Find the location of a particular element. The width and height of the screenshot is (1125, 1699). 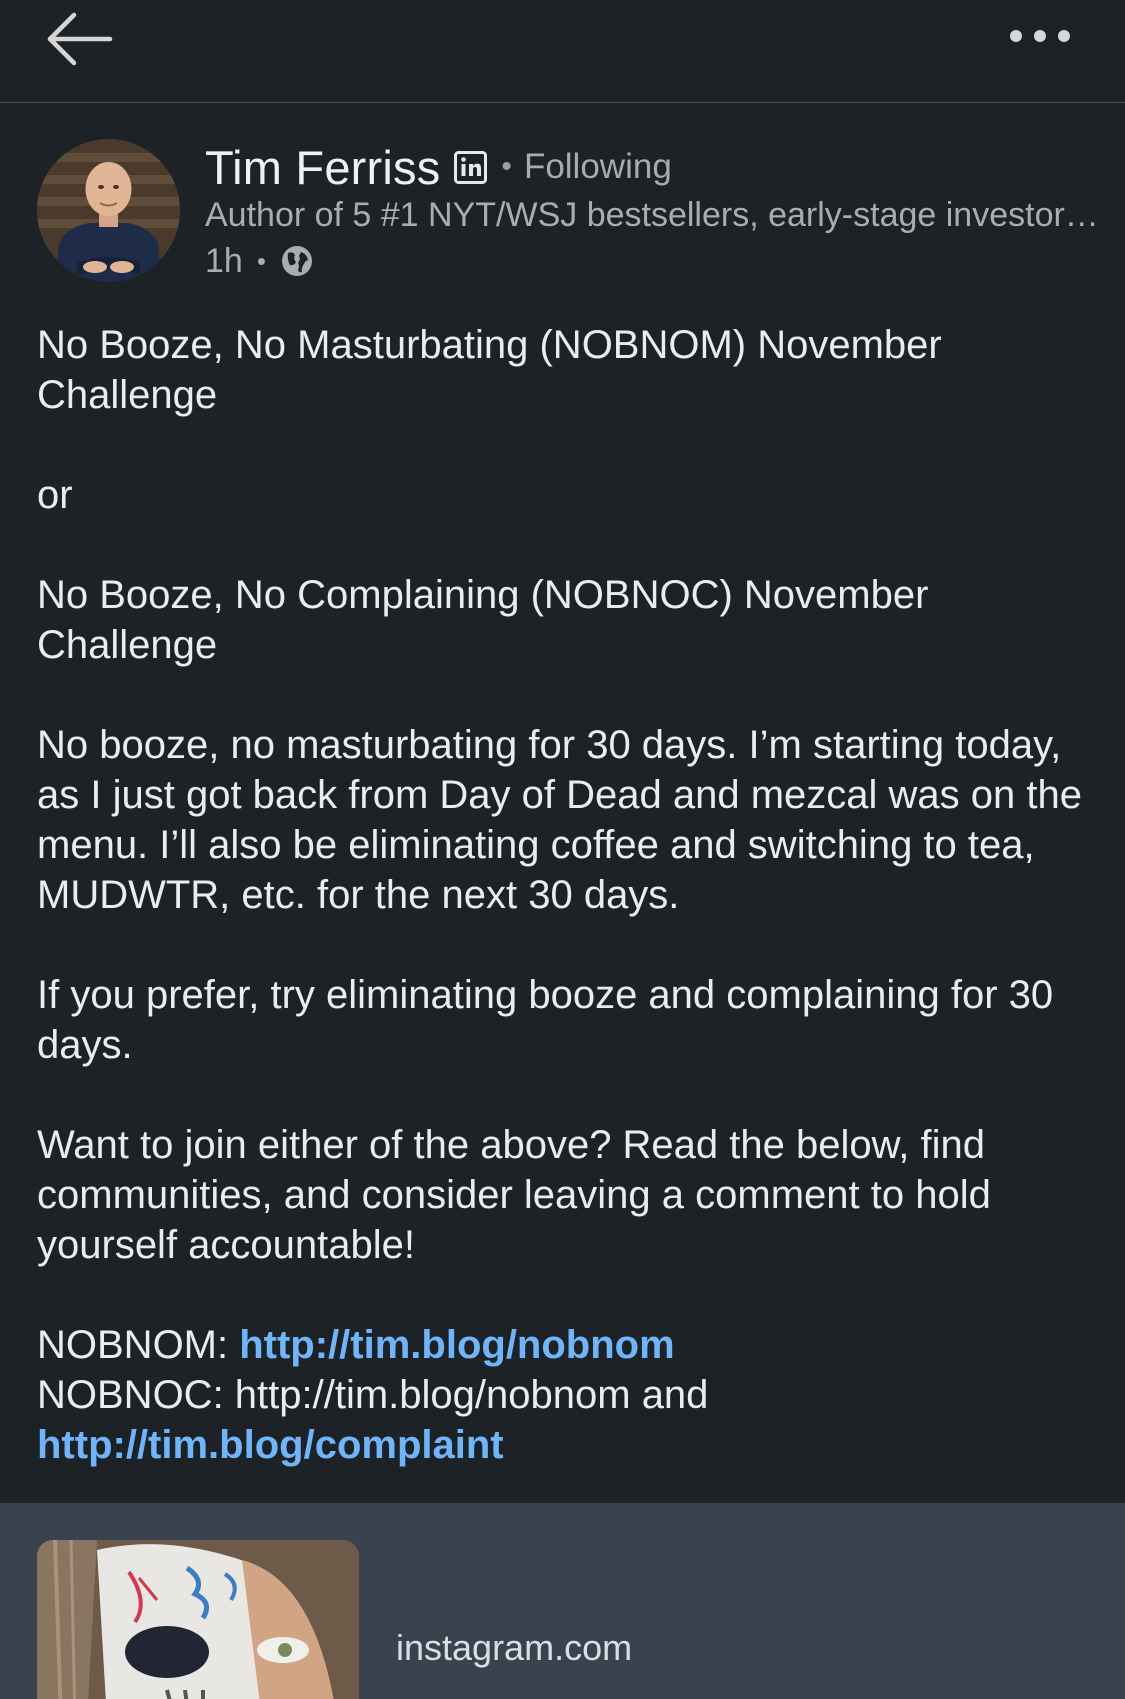

author-name-row: Tim Ferriss • Following is located at coordinates (438, 167).